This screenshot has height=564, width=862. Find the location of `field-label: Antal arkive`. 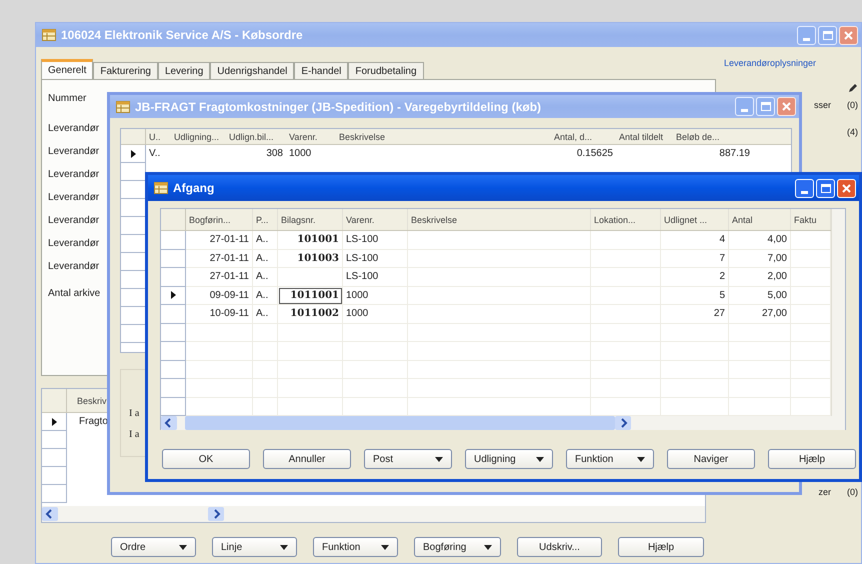

field-label: Antal arkive is located at coordinates (74, 294).